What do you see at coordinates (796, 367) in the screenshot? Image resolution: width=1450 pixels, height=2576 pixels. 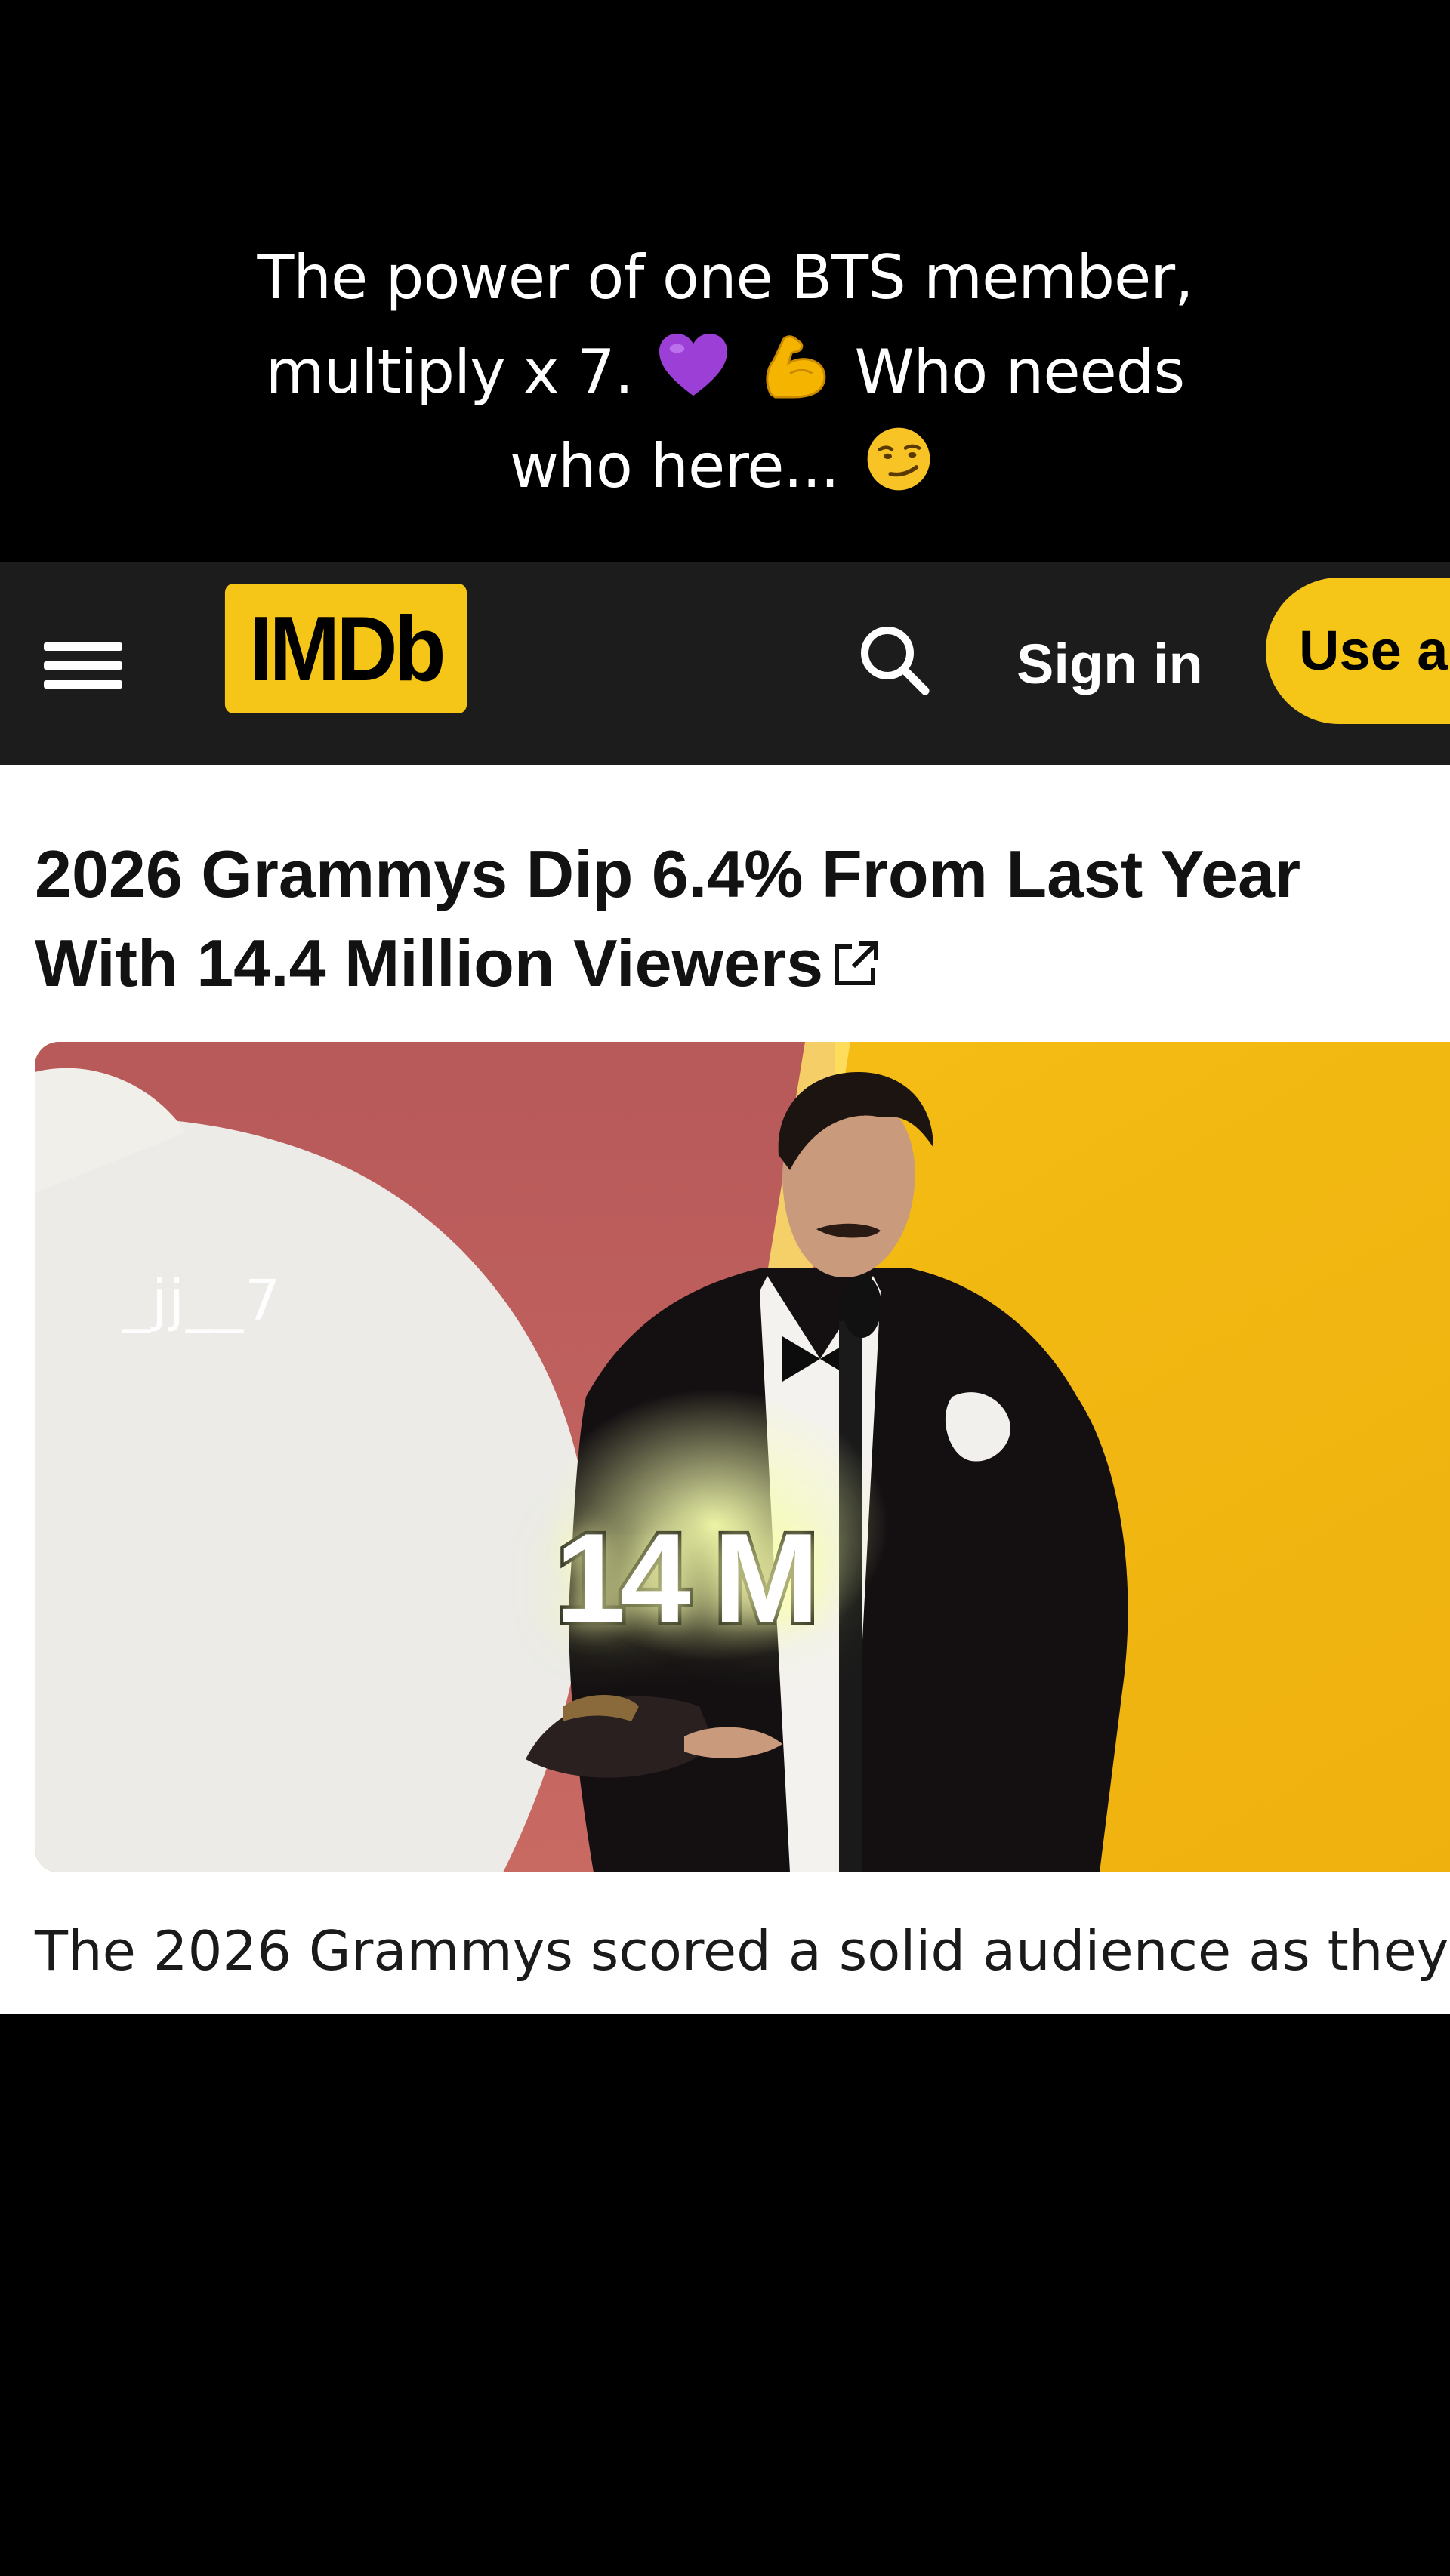 I see `flexed-biceps-icon` at bounding box center [796, 367].